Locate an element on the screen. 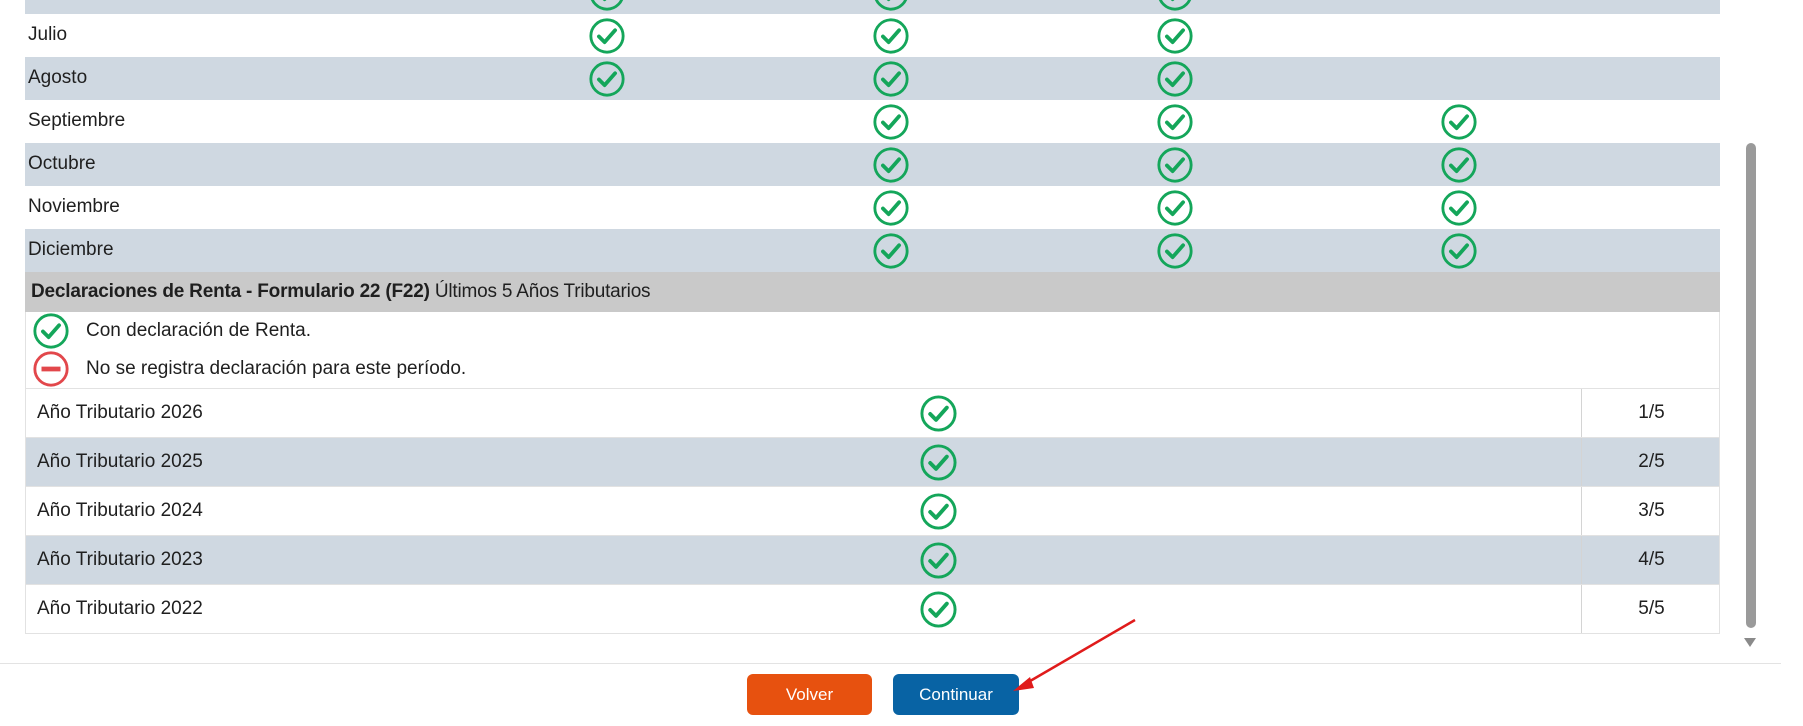 The image size is (1803, 726). month-label: Octubre is located at coordinates (62, 163).